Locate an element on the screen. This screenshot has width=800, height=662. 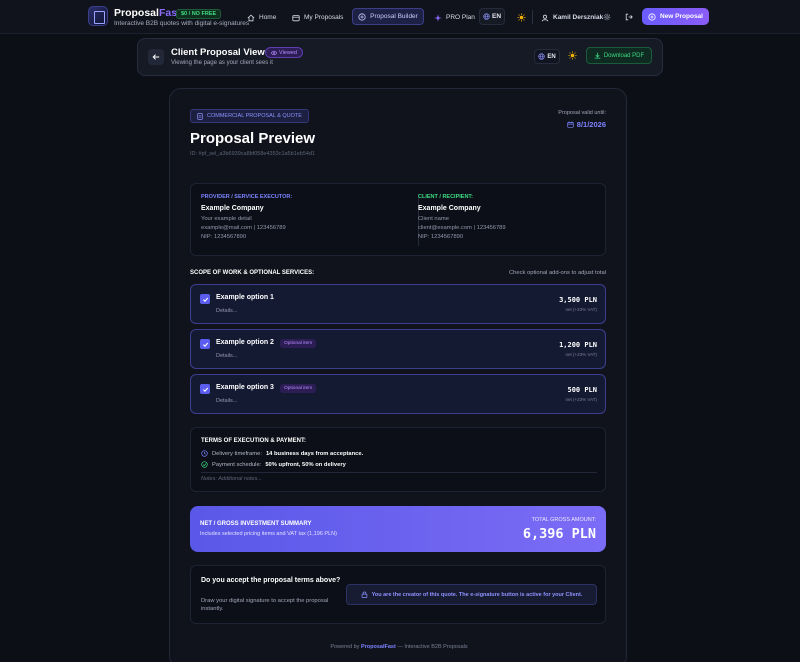
provider-name: Example Company is located at coordinates (232, 208).